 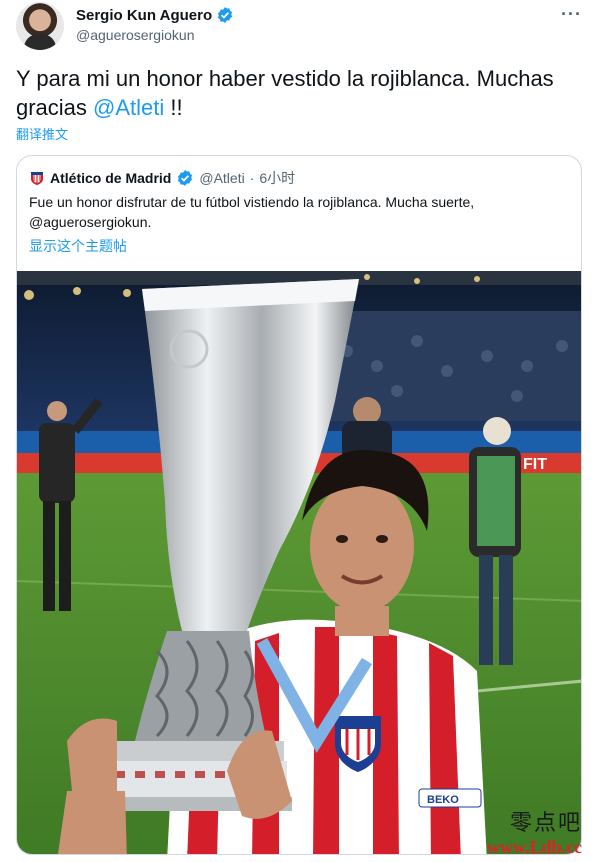 I want to click on author-avatar, so click(x=40, y=26).